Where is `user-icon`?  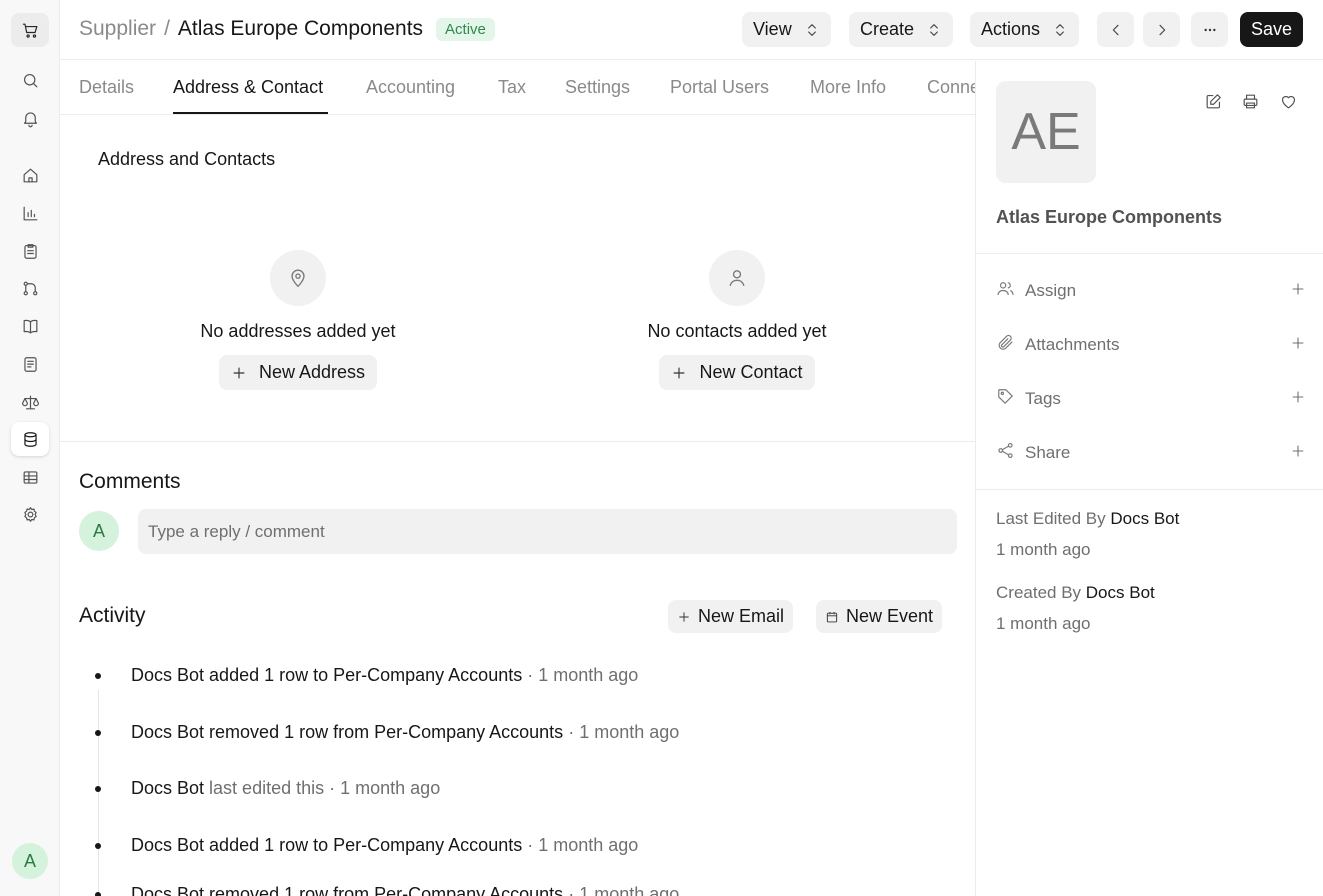
user-icon is located at coordinates (737, 278).